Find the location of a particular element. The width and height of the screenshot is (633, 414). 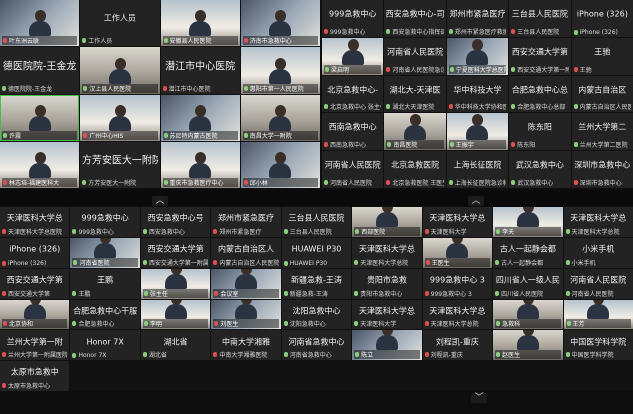

participant-tile: 重庆市急救医疗中心 is located at coordinates (200, 164).